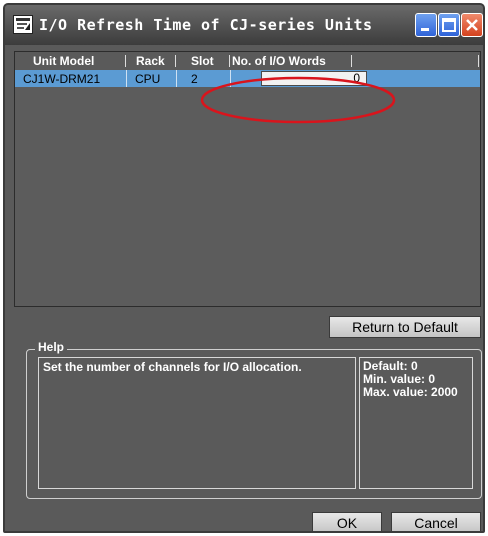 This screenshot has width=488, height=536. I want to click on title-bar: I/O Refresh Time of CJ-series Units, so click(244, 25).